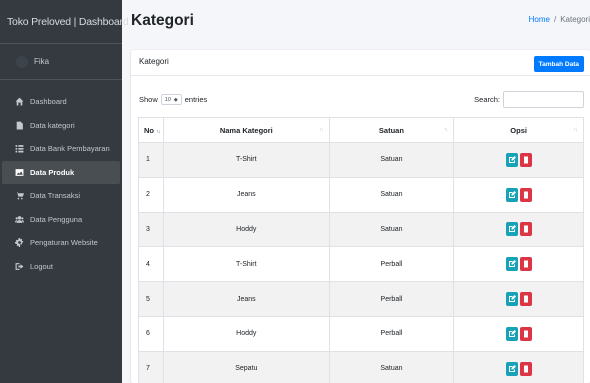 This screenshot has height=383, width=590. Describe the element at coordinates (391, 130) in the screenshot. I see `column-header-satuan: Satuan ↑↓` at that location.